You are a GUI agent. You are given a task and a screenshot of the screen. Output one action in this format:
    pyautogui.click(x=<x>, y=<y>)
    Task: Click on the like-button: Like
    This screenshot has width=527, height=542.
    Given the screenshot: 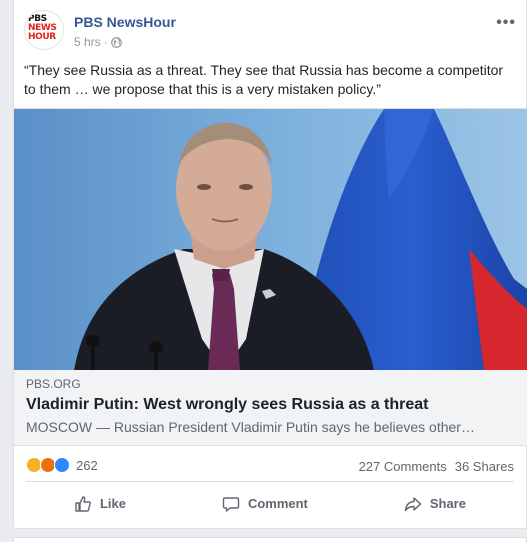 What is the action you would take?
    pyautogui.click(x=100, y=504)
    